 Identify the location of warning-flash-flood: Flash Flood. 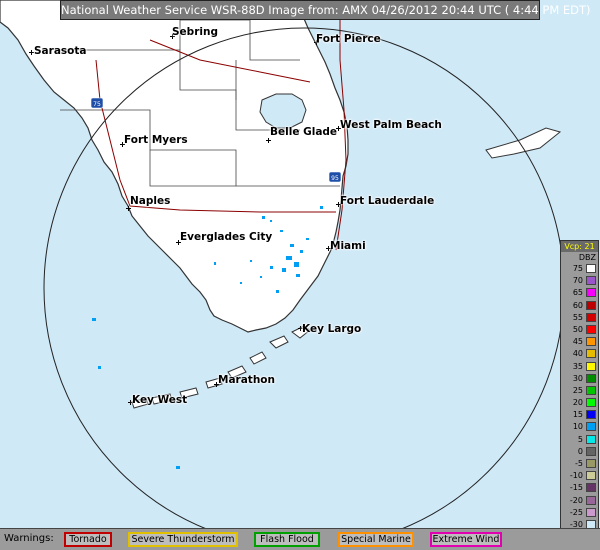
(287, 539).